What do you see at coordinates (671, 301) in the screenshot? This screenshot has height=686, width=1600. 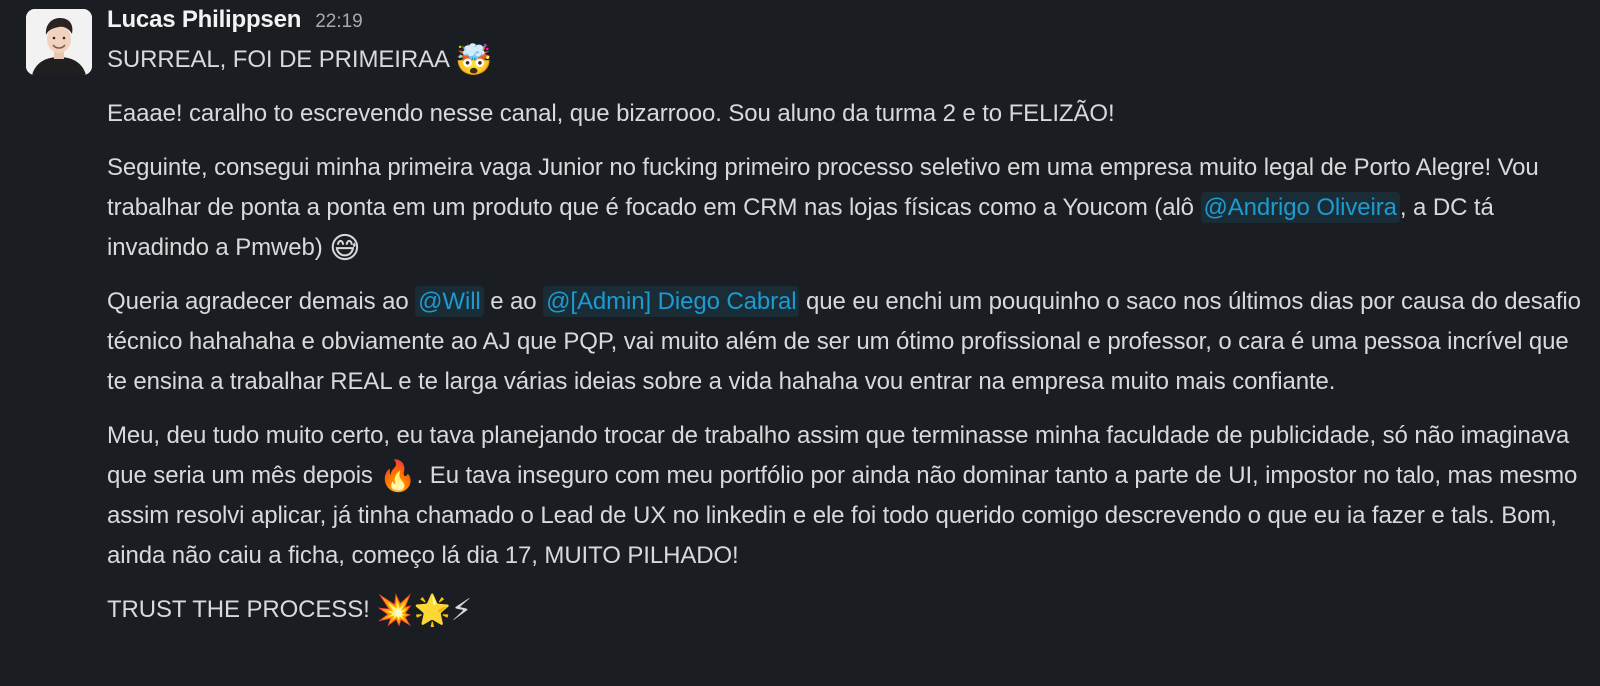 I see `mention-diego-cabral: @[Admin] Diego Cabral` at bounding box center [671, 301].